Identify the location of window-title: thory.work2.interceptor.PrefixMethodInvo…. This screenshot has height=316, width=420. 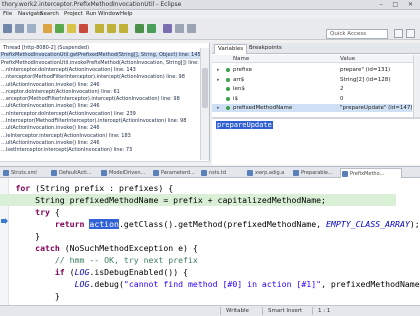
(92, 4).